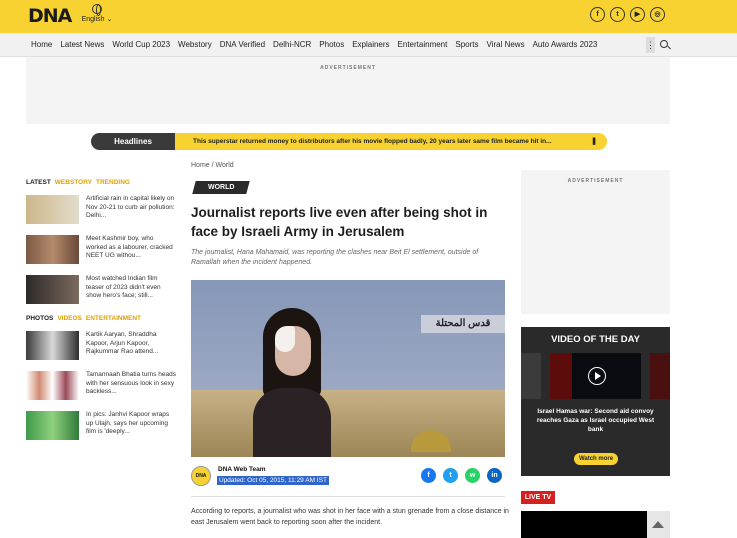 The width and height of the screenshot is (737, 538). I want to click on facebook-icon: f, so click(597, 14).